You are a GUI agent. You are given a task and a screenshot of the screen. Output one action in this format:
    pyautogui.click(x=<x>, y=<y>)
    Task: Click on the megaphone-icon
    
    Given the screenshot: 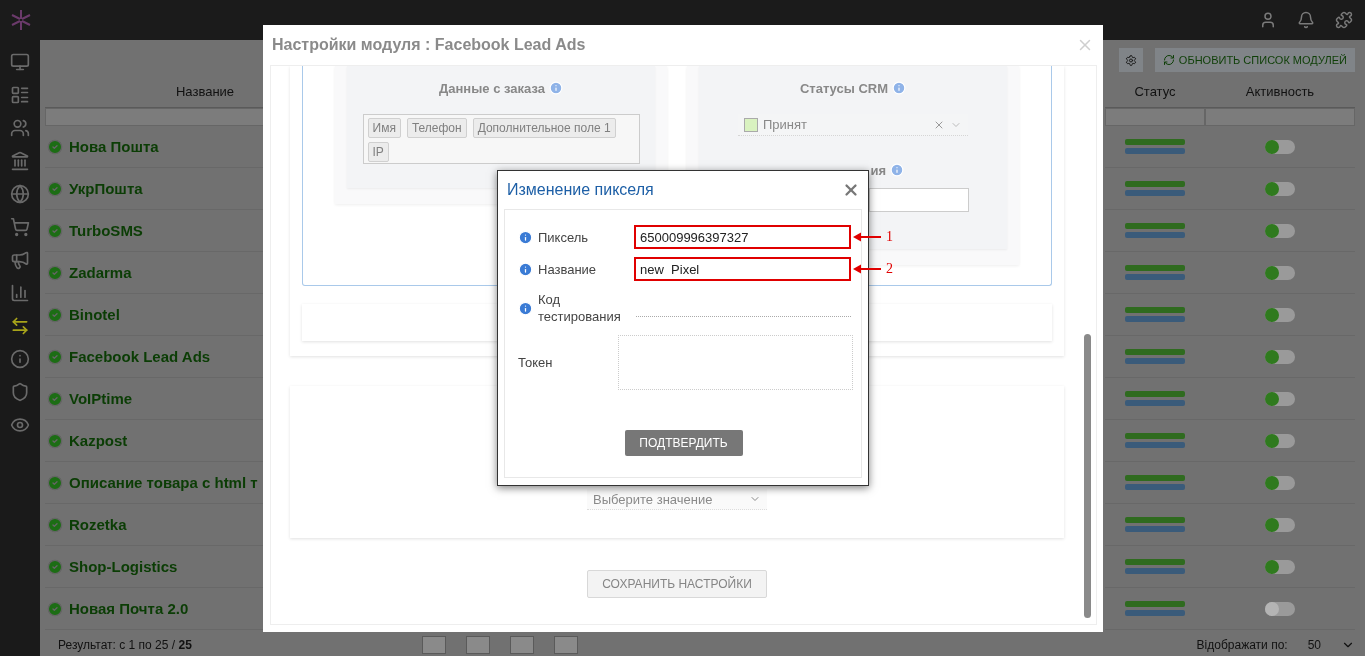 What is the action you would take?
    pyautogui.click(x=20, y=260)
    